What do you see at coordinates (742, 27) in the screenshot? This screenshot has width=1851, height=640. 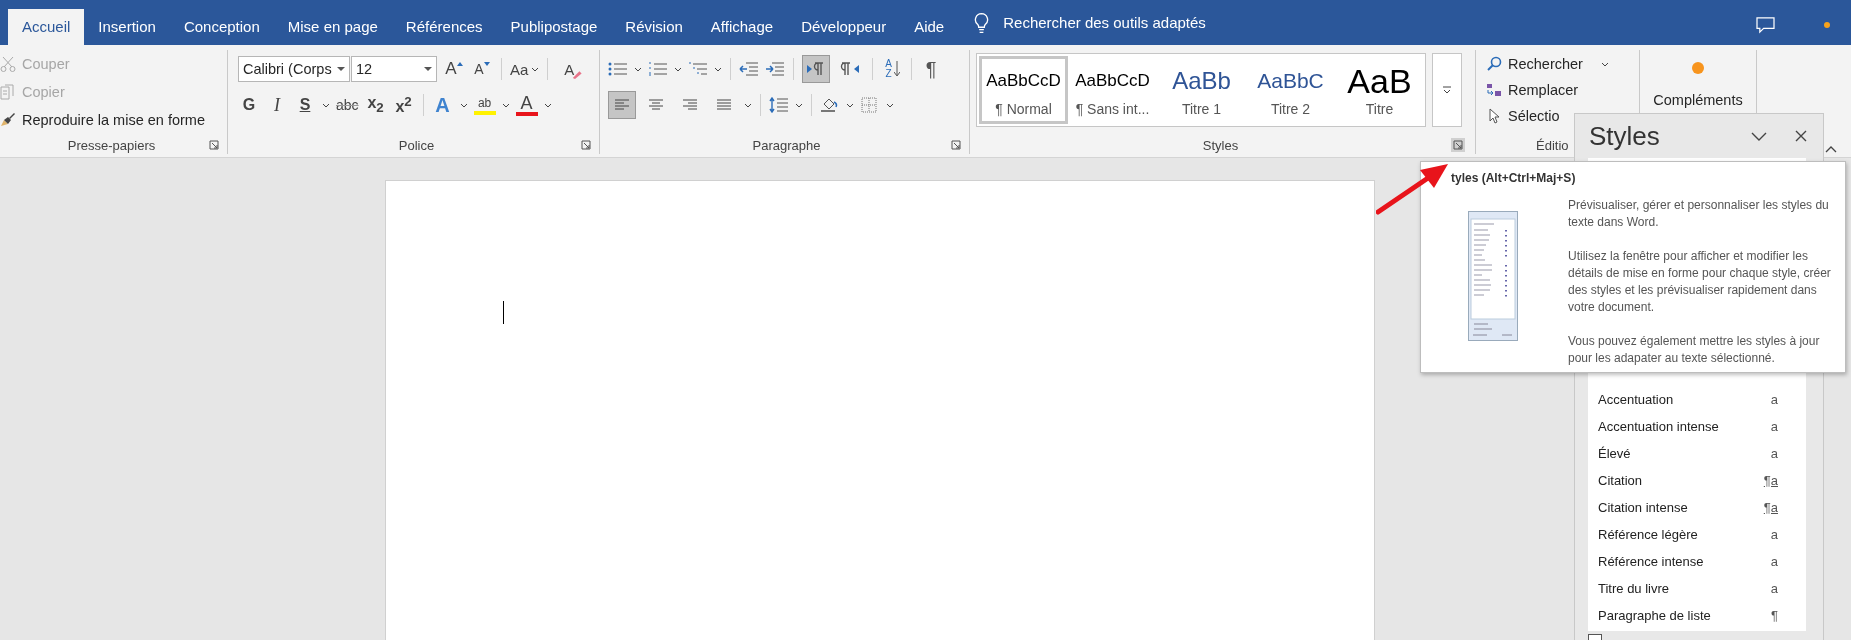 I see `ribbon-tab: Affichage` at bounding box center [742, 27].